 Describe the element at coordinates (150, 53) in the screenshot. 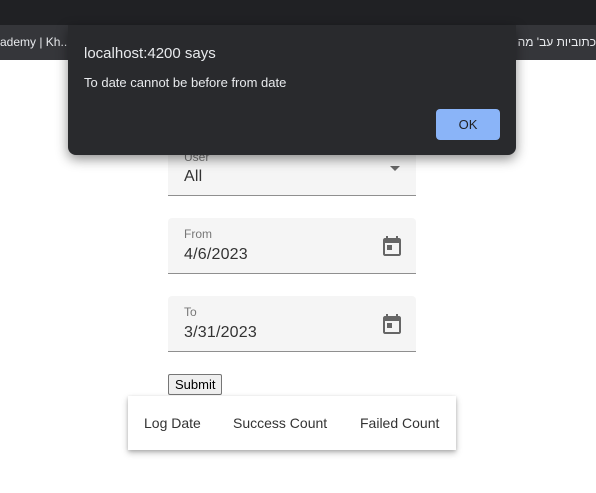

I see `dialog-title: localhost:4200 says` at that location.